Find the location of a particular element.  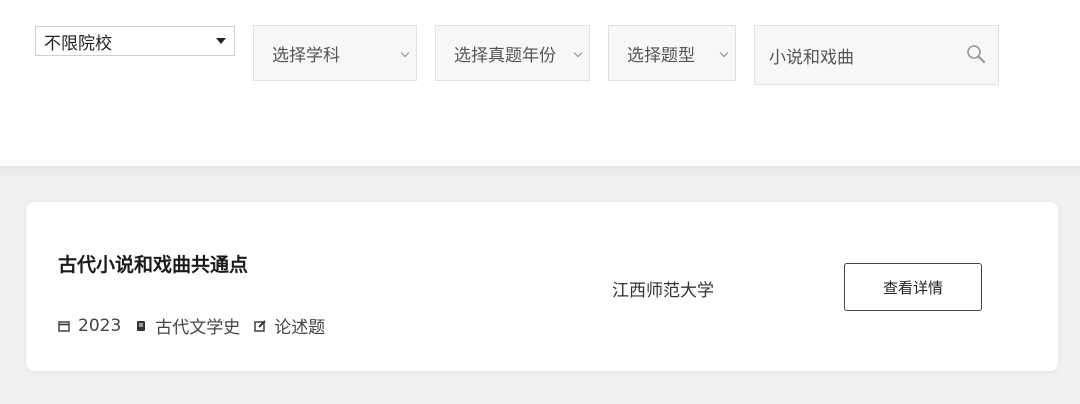

question-type-select: 选择题型 is located at coordinates (672, 53).